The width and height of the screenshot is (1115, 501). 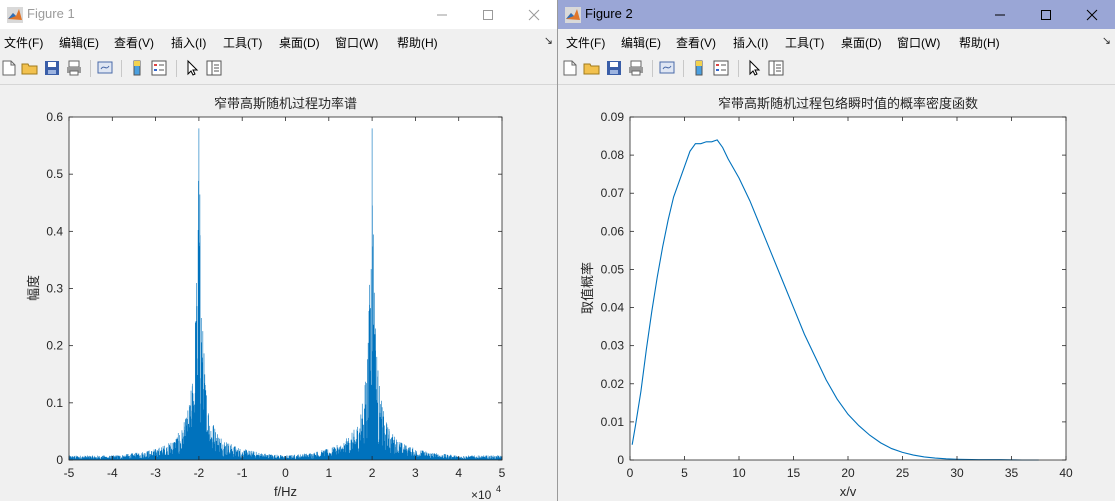 I want to click on y-tick-label: 0.2, so click(x=54, y=346).